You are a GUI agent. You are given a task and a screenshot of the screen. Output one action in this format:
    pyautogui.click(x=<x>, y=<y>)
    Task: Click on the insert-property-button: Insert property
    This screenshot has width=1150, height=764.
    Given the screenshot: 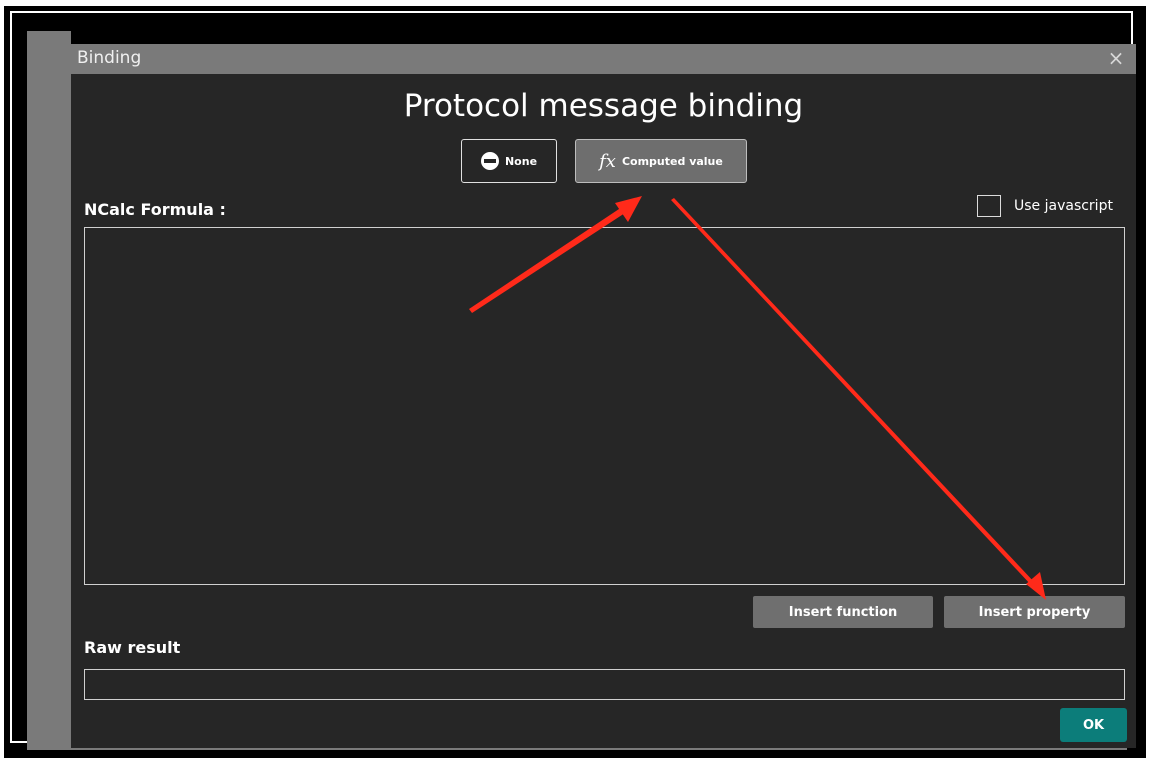 What is the action you would take?
    pyautogui.click(x=1034, y=612)
    